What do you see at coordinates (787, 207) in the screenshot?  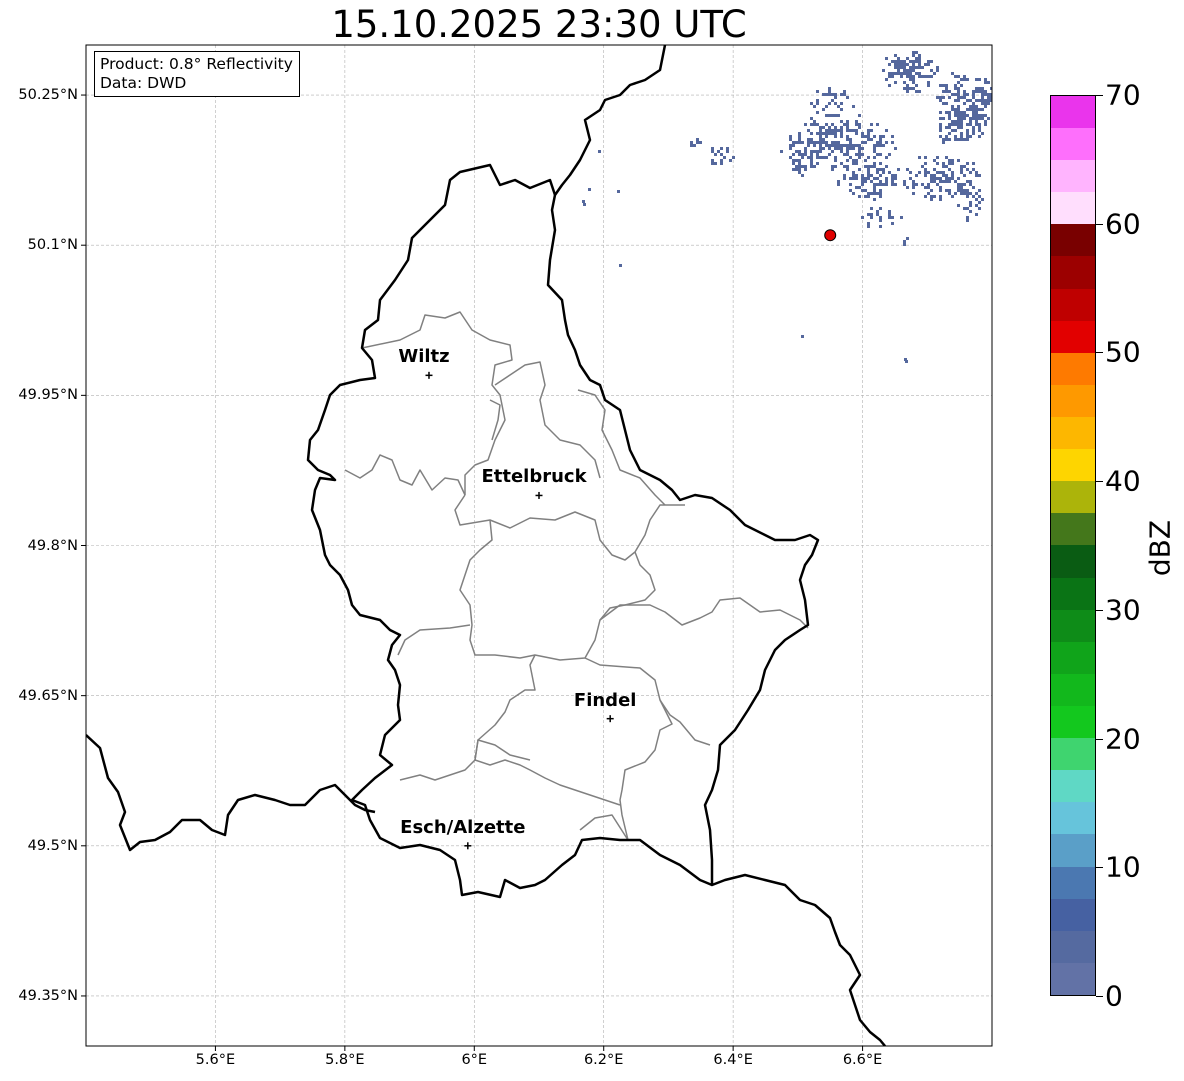 I see `radar-echoes` at bounding box center [787, 207].